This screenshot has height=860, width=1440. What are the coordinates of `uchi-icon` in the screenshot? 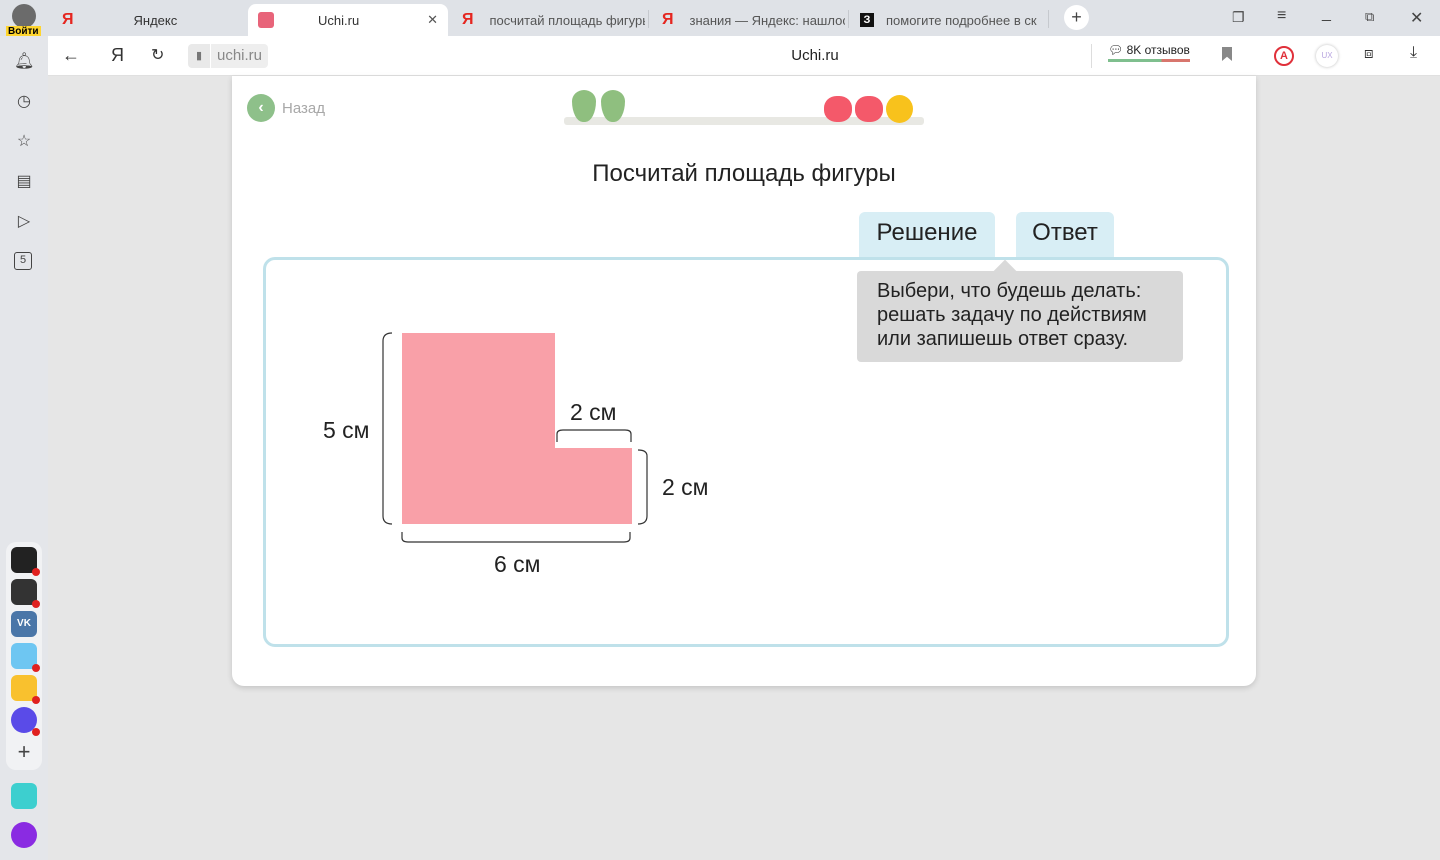 It's located at (266, 20).